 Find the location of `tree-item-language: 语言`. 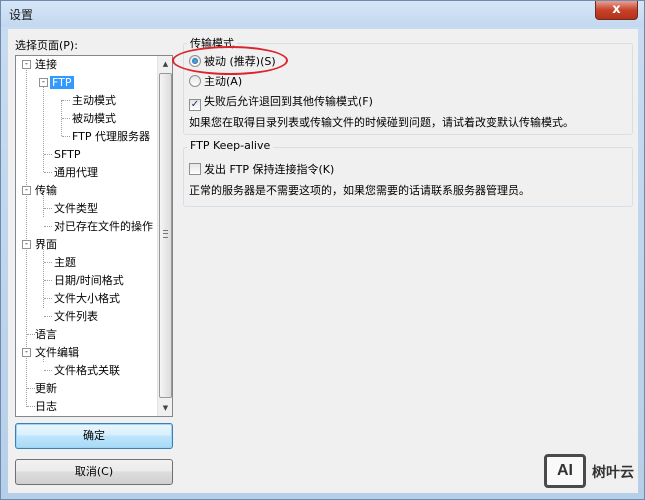

tree-item-language: 语言 is located at coordinates (46, 334).